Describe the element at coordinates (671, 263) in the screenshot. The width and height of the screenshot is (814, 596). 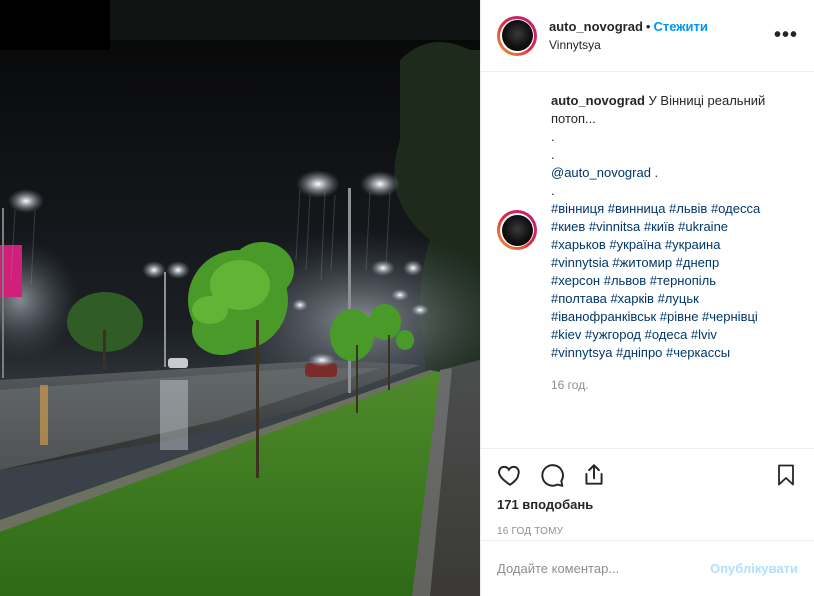
I see `hashtag-line: #vinnytsia #житомир #днепр` at that location.